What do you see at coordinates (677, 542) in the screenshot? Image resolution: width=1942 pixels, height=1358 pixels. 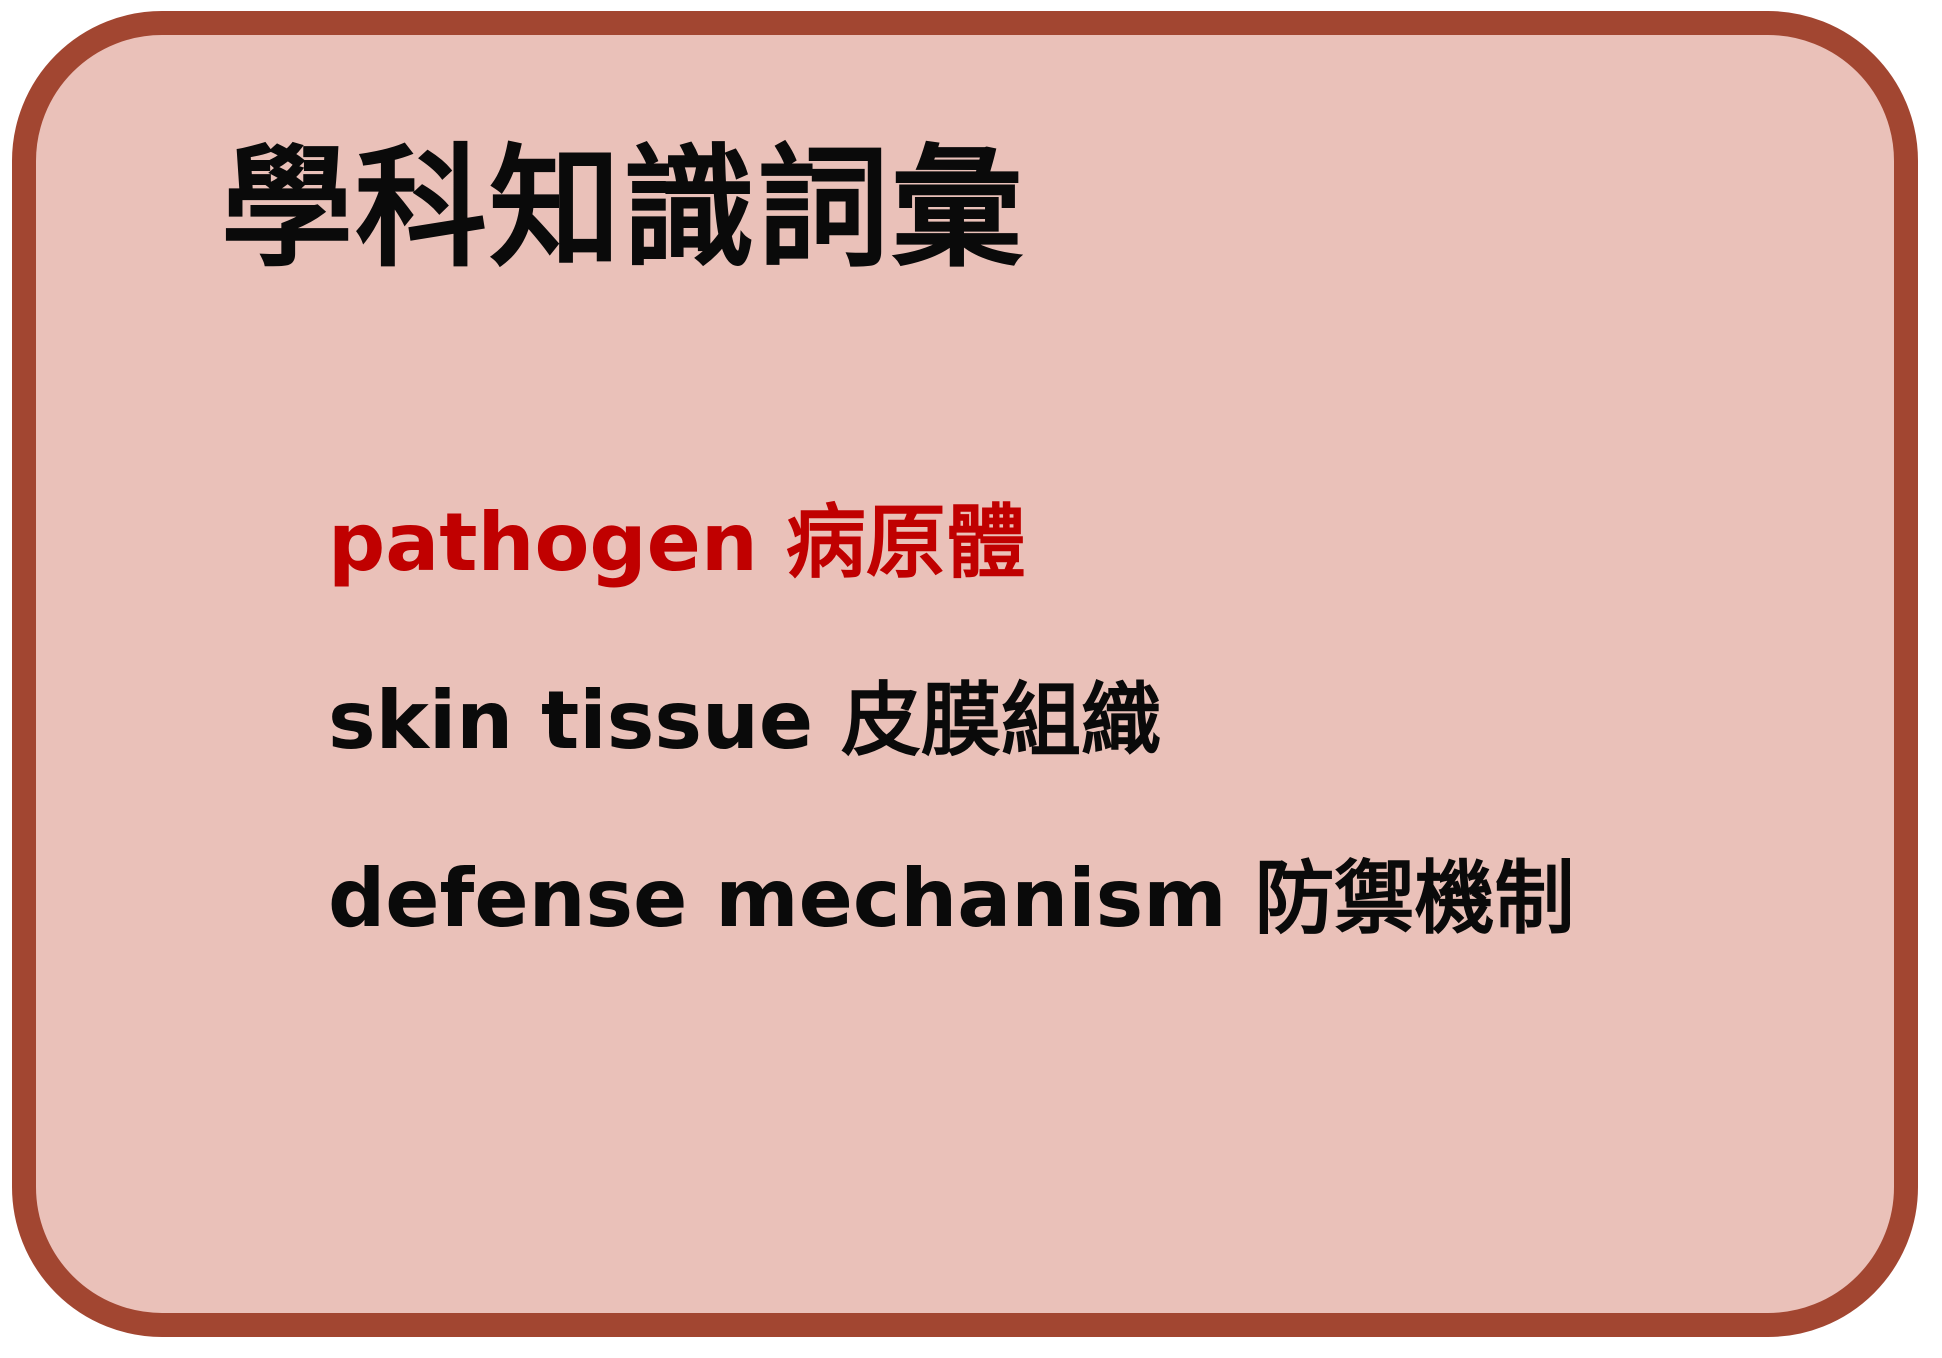 I see `vocabulary-item-pathogen: pathogen 病原體` at bounding box center [677, 542].